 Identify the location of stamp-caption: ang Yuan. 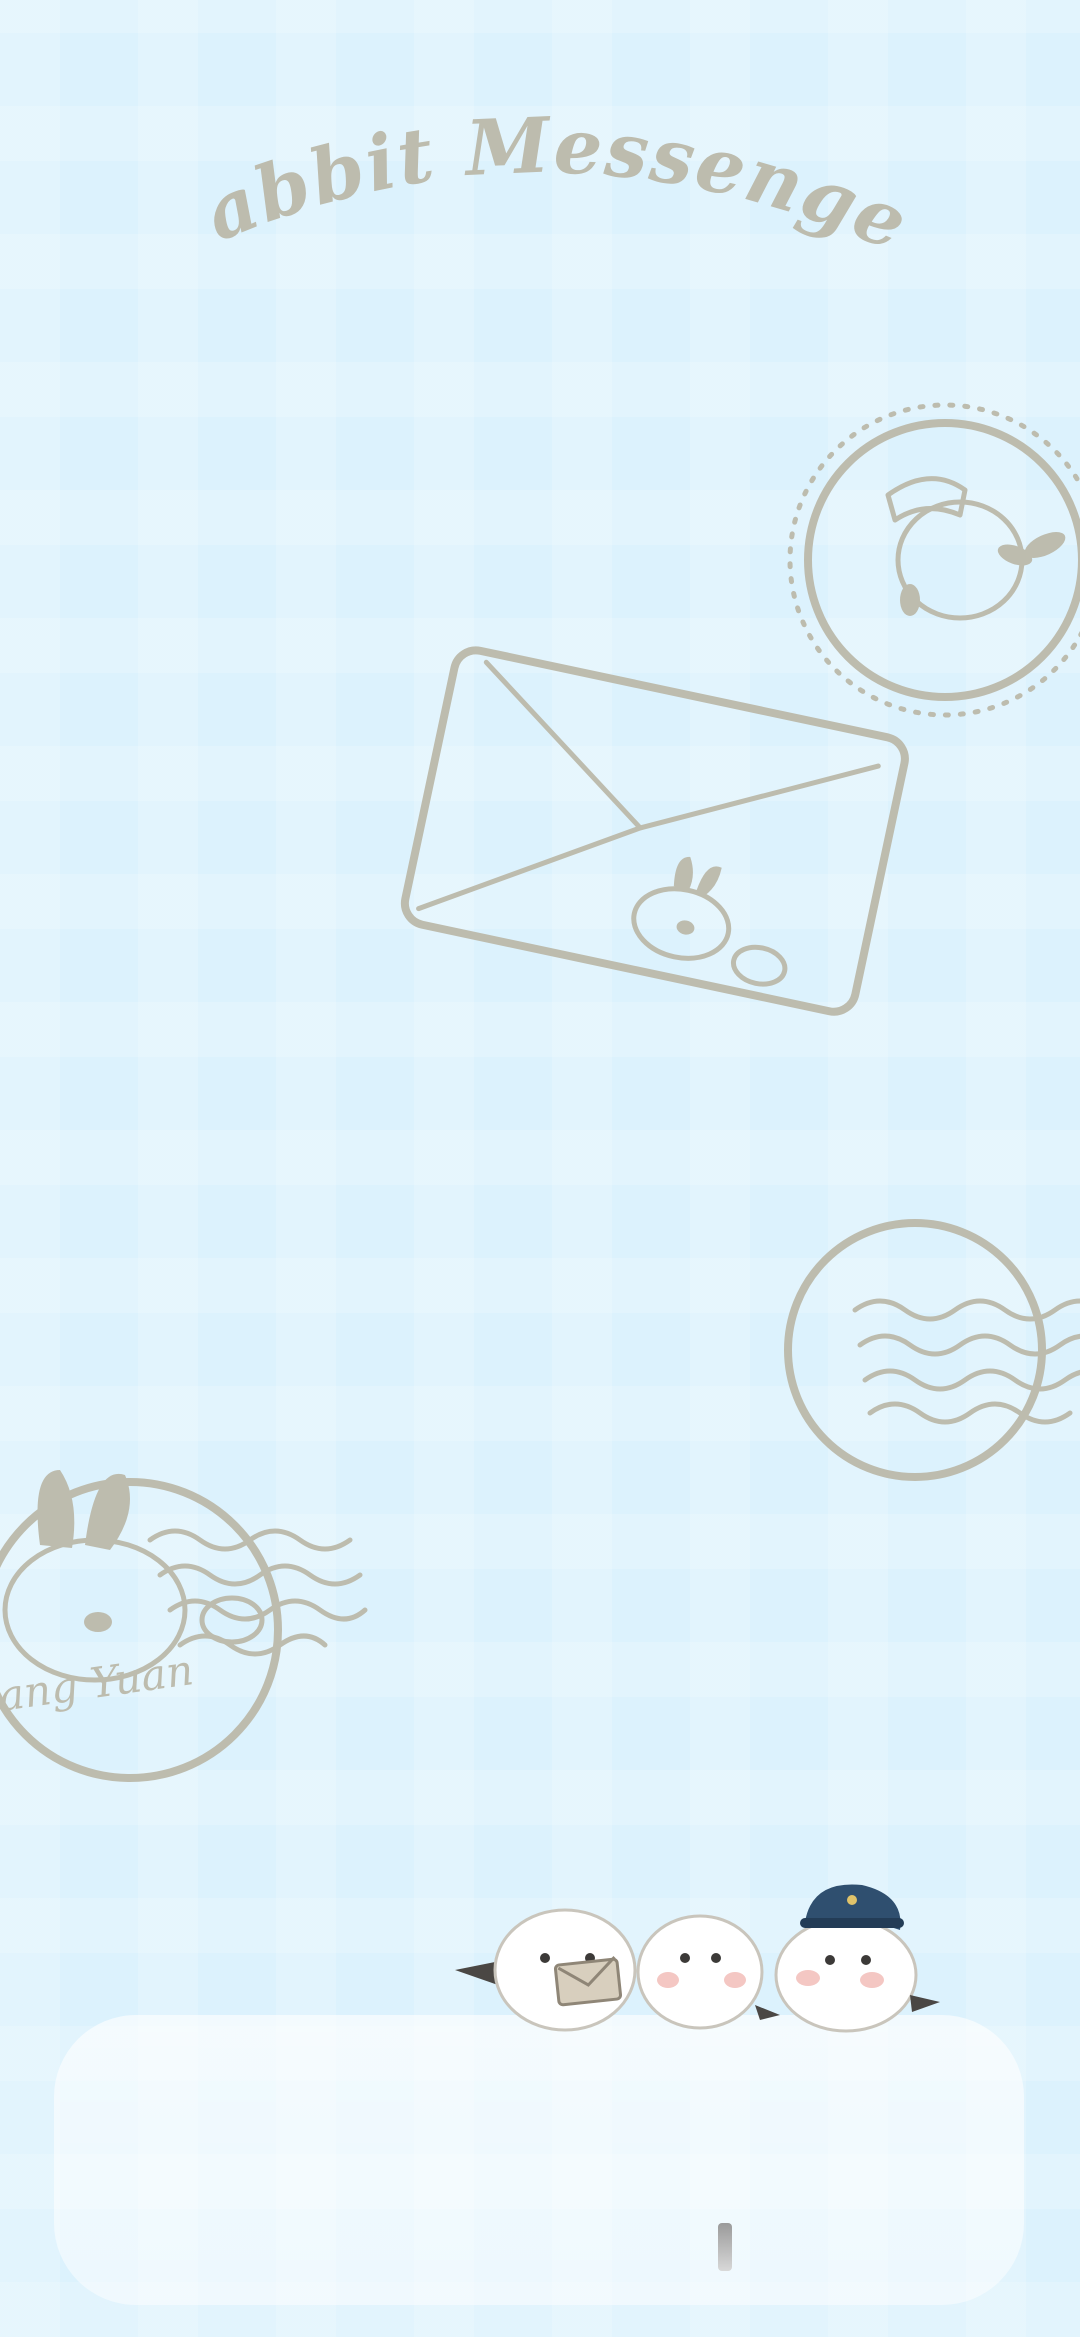
(98, 1683).